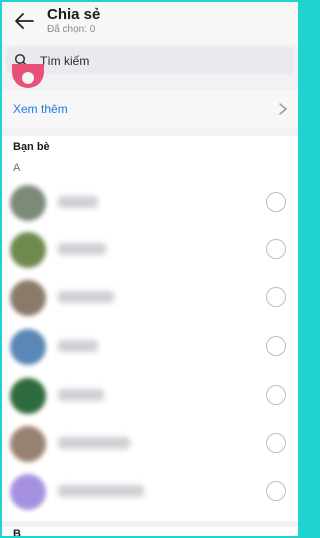 Image resolution: width=320 pixels, height=538 pixels. What do you see at coordinates (31, 147) in the screenshot?
I see `section-title: Bạn bè` at bounding box center [31, 147].